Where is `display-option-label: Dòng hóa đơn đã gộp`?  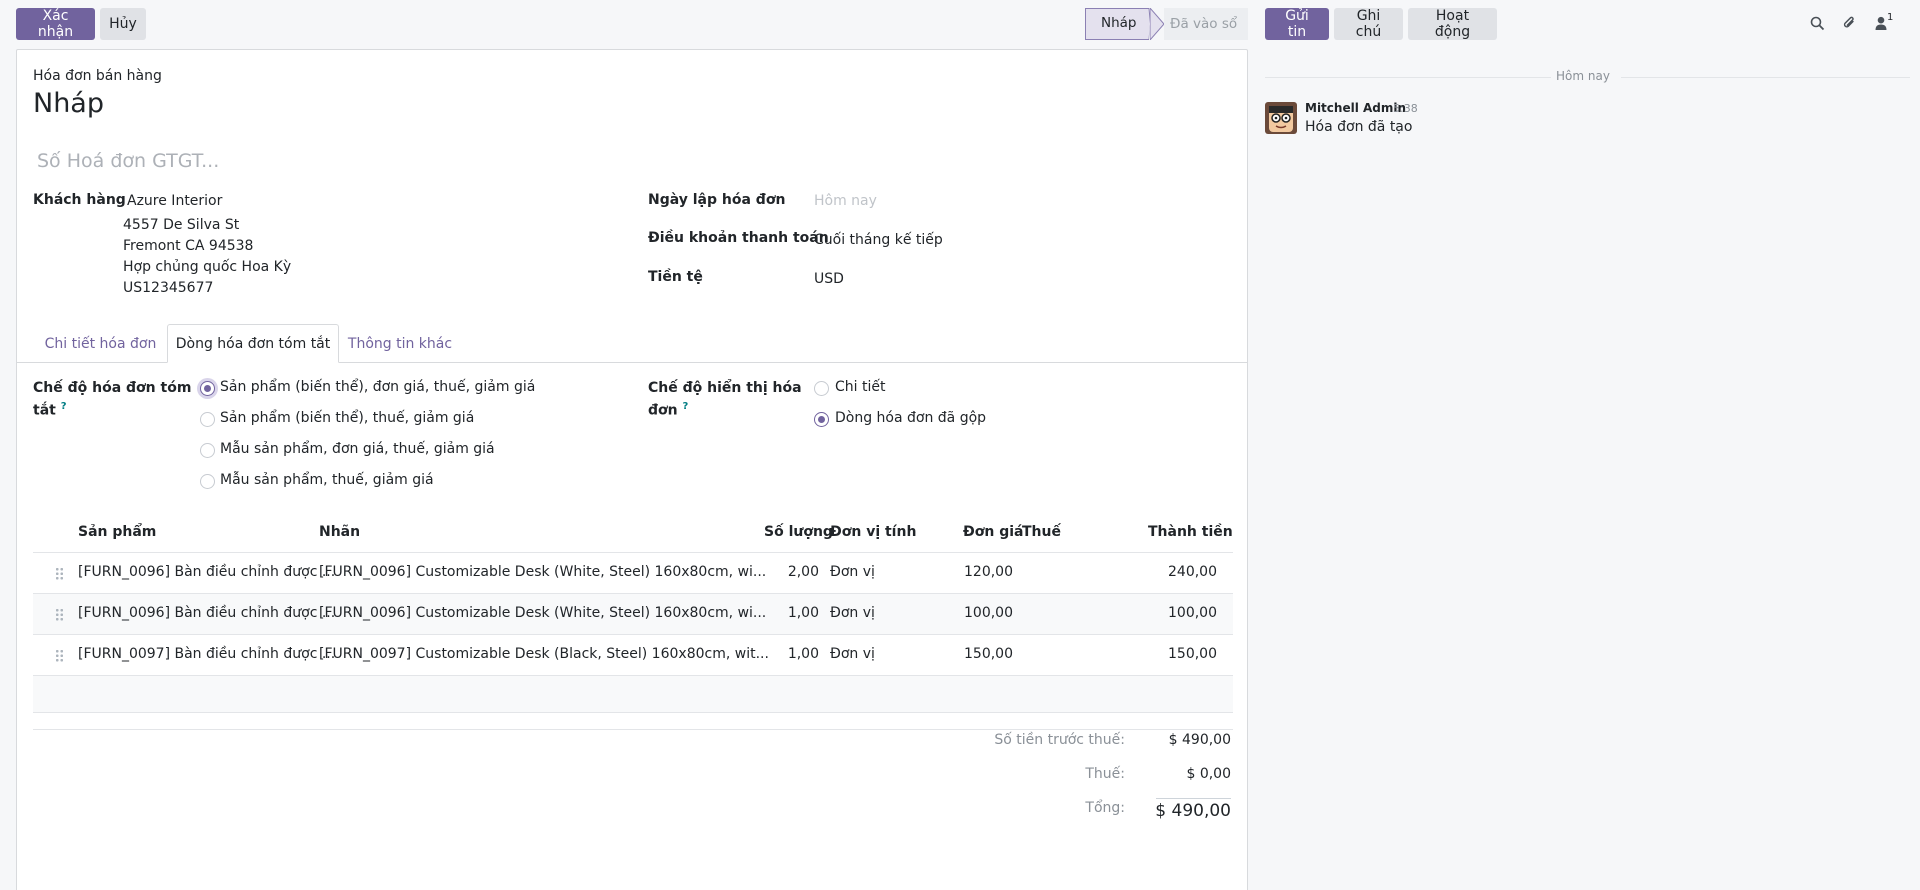 display-option-label: Dòng hóa đơn đã gộp is located at coordinates (911, 418).